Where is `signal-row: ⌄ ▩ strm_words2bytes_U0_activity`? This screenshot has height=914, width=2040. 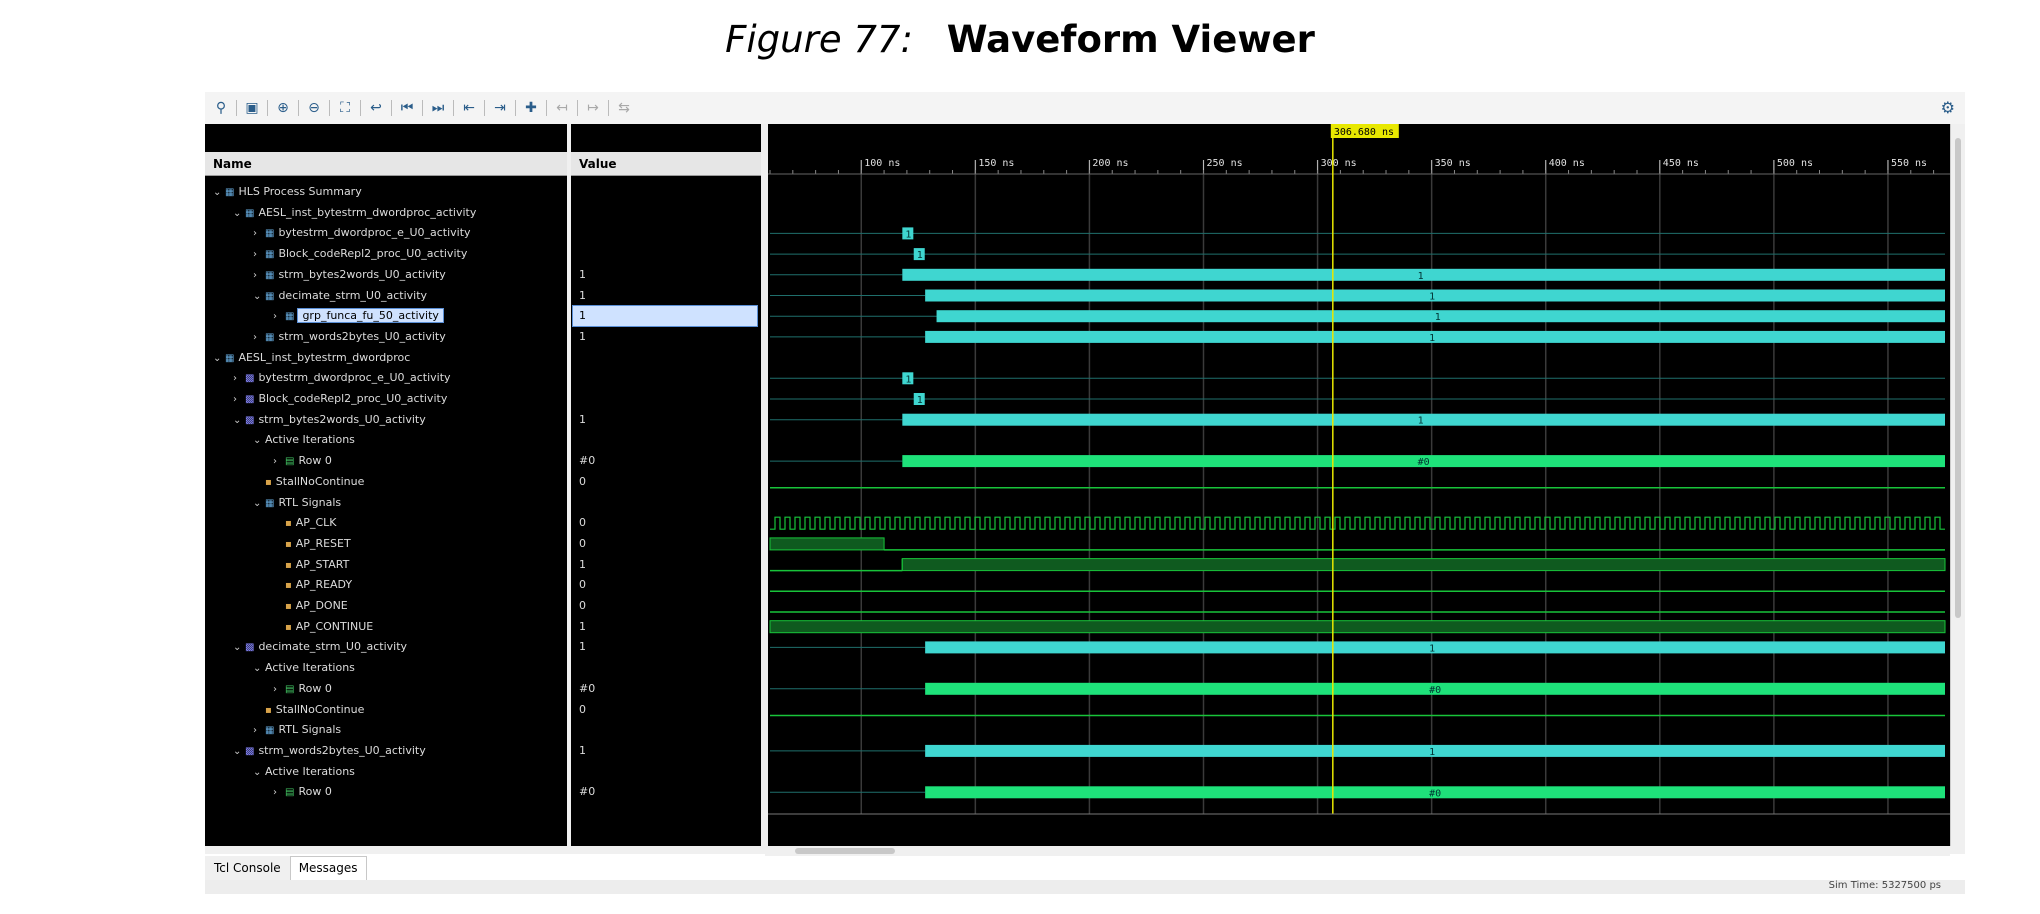 signal-row: ⌄ ▩ strm_words2bytes_U0_activity is located at coordinates (315, 751).